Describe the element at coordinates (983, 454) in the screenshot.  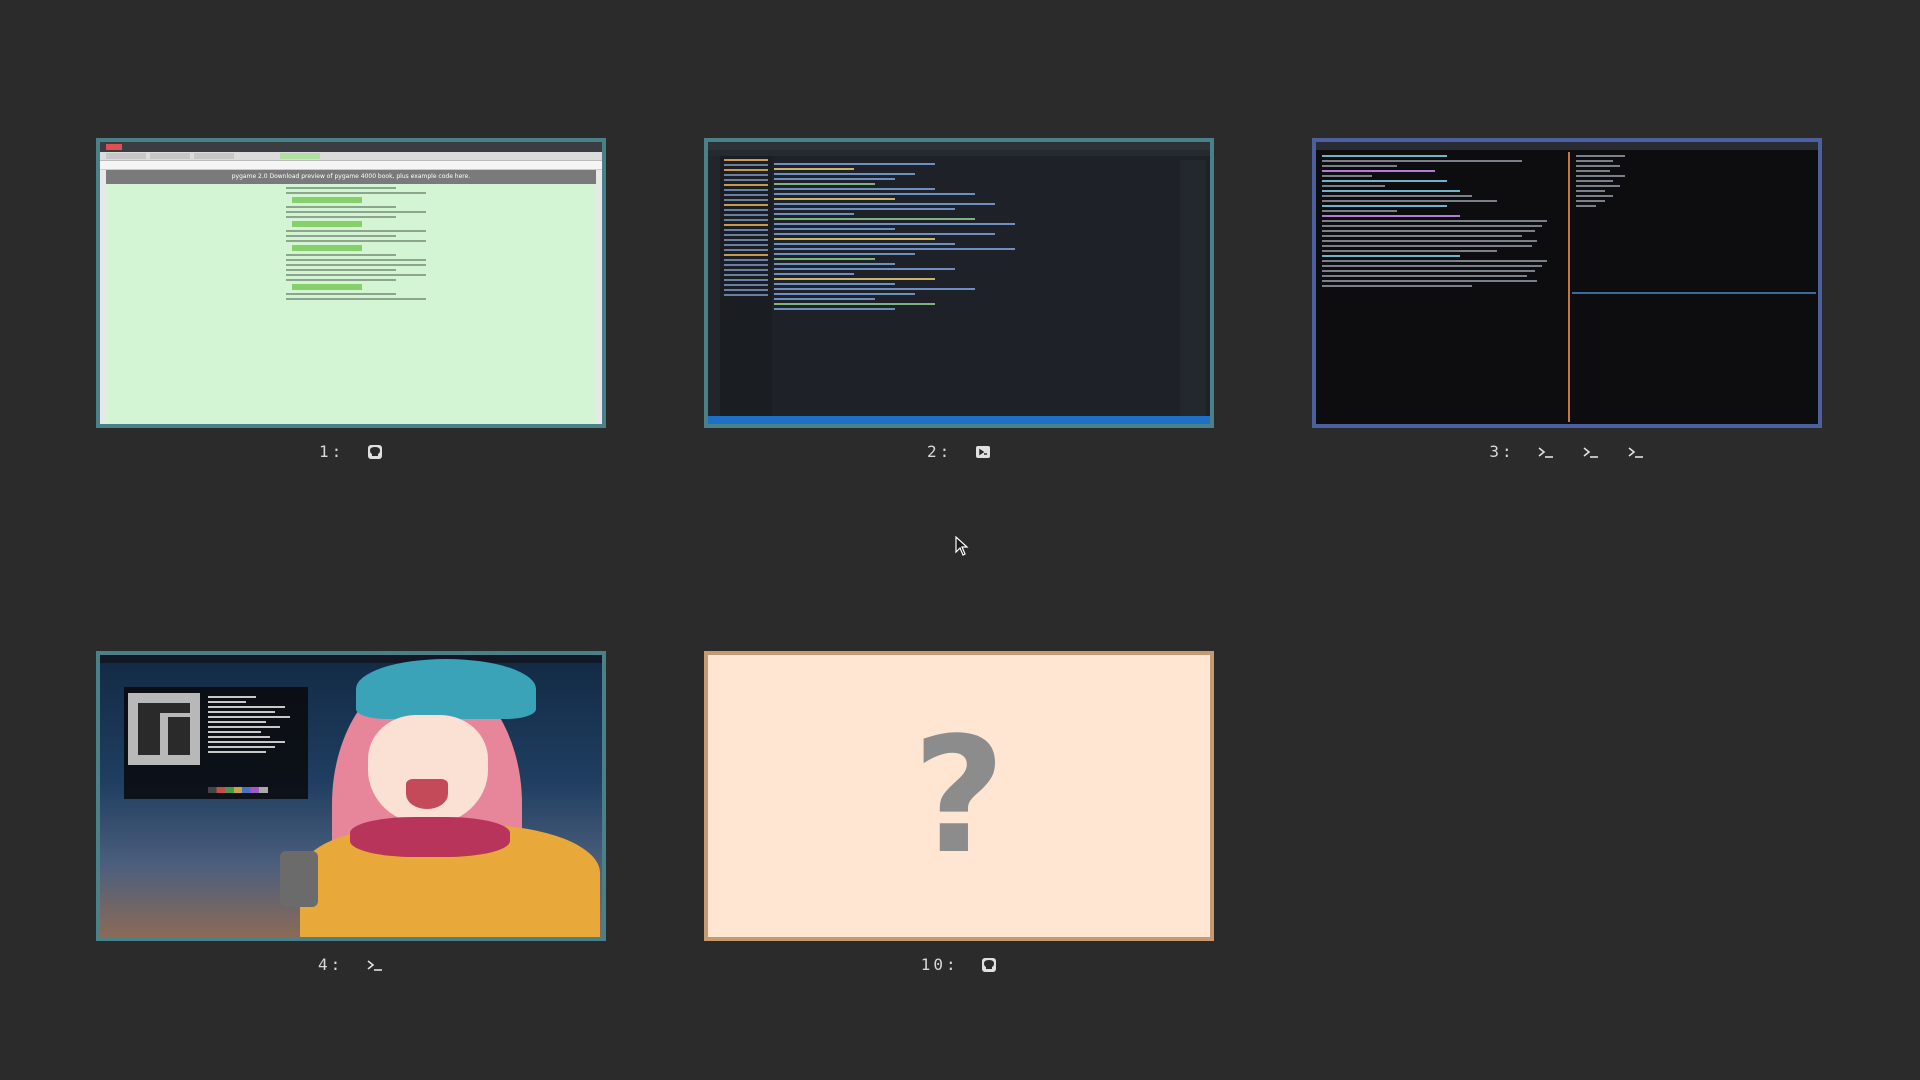
I see `vscode-icon` at that location.